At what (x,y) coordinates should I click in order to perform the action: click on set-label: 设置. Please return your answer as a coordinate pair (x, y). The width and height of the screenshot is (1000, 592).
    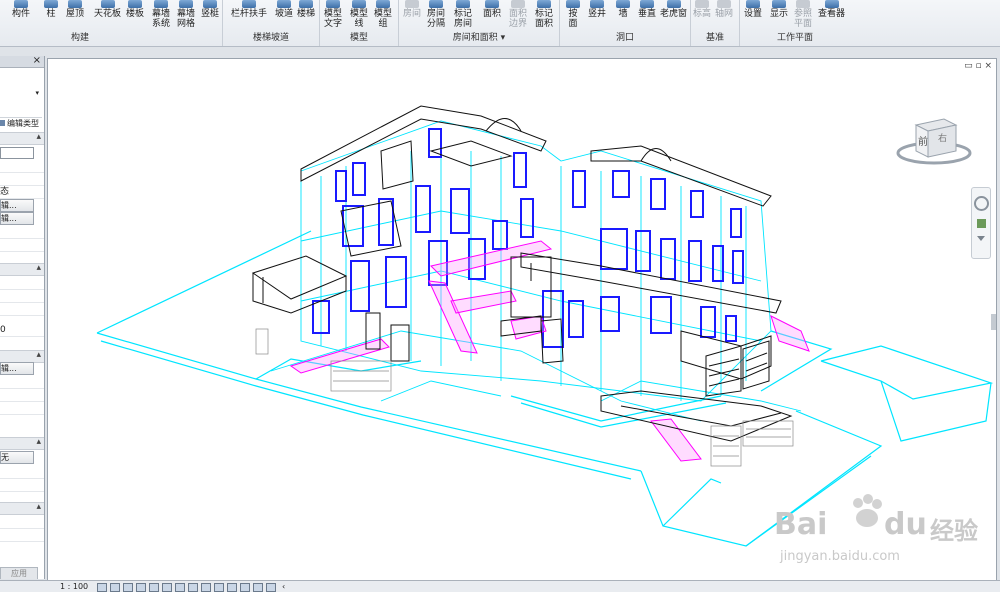
    Looking at the image, I should click on (753, 14).